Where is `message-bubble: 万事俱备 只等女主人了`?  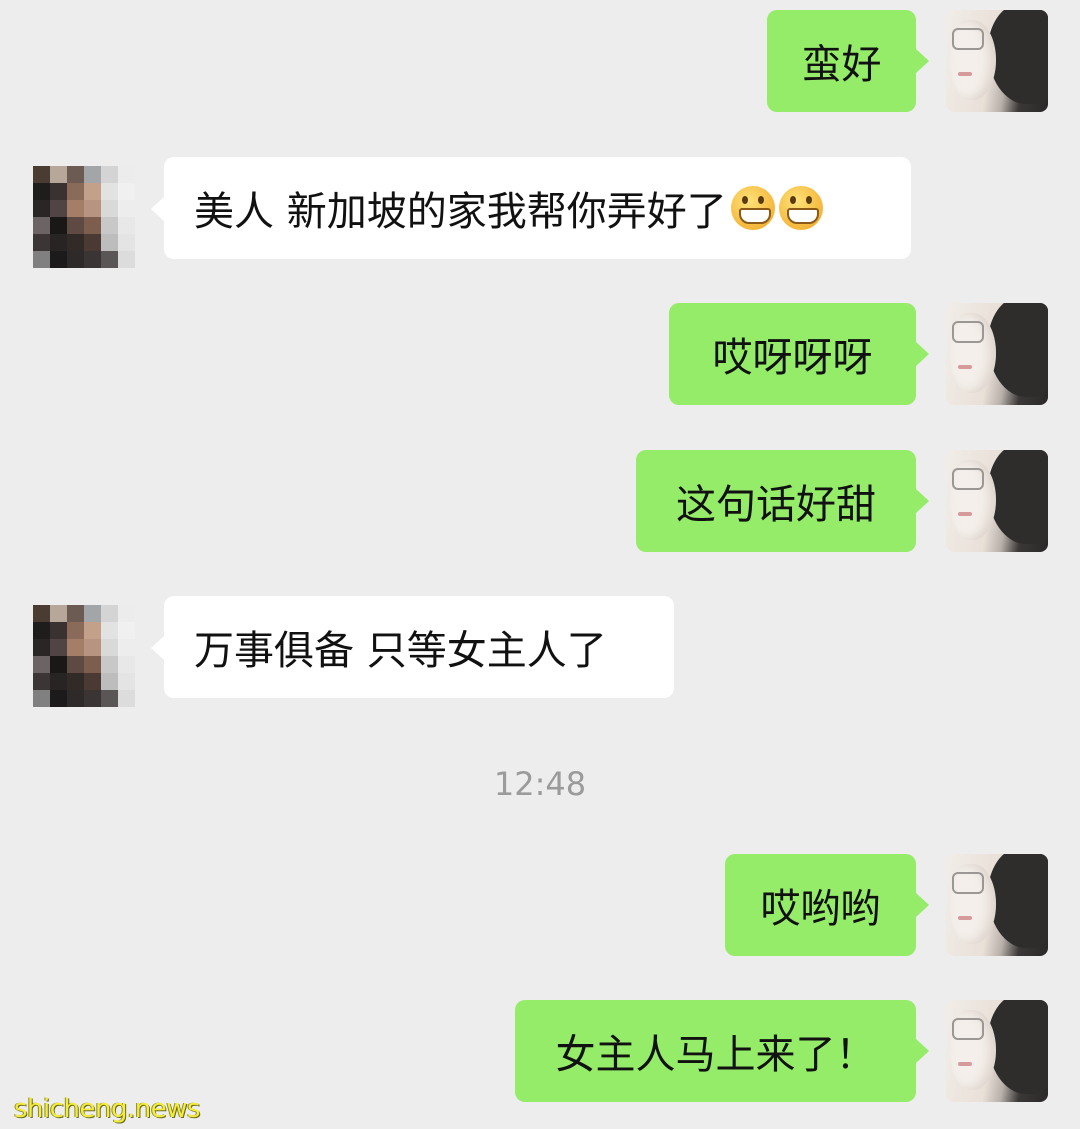 message-bubble: 万事俱备 只等女主人了 is located at coordinates (419, 647).